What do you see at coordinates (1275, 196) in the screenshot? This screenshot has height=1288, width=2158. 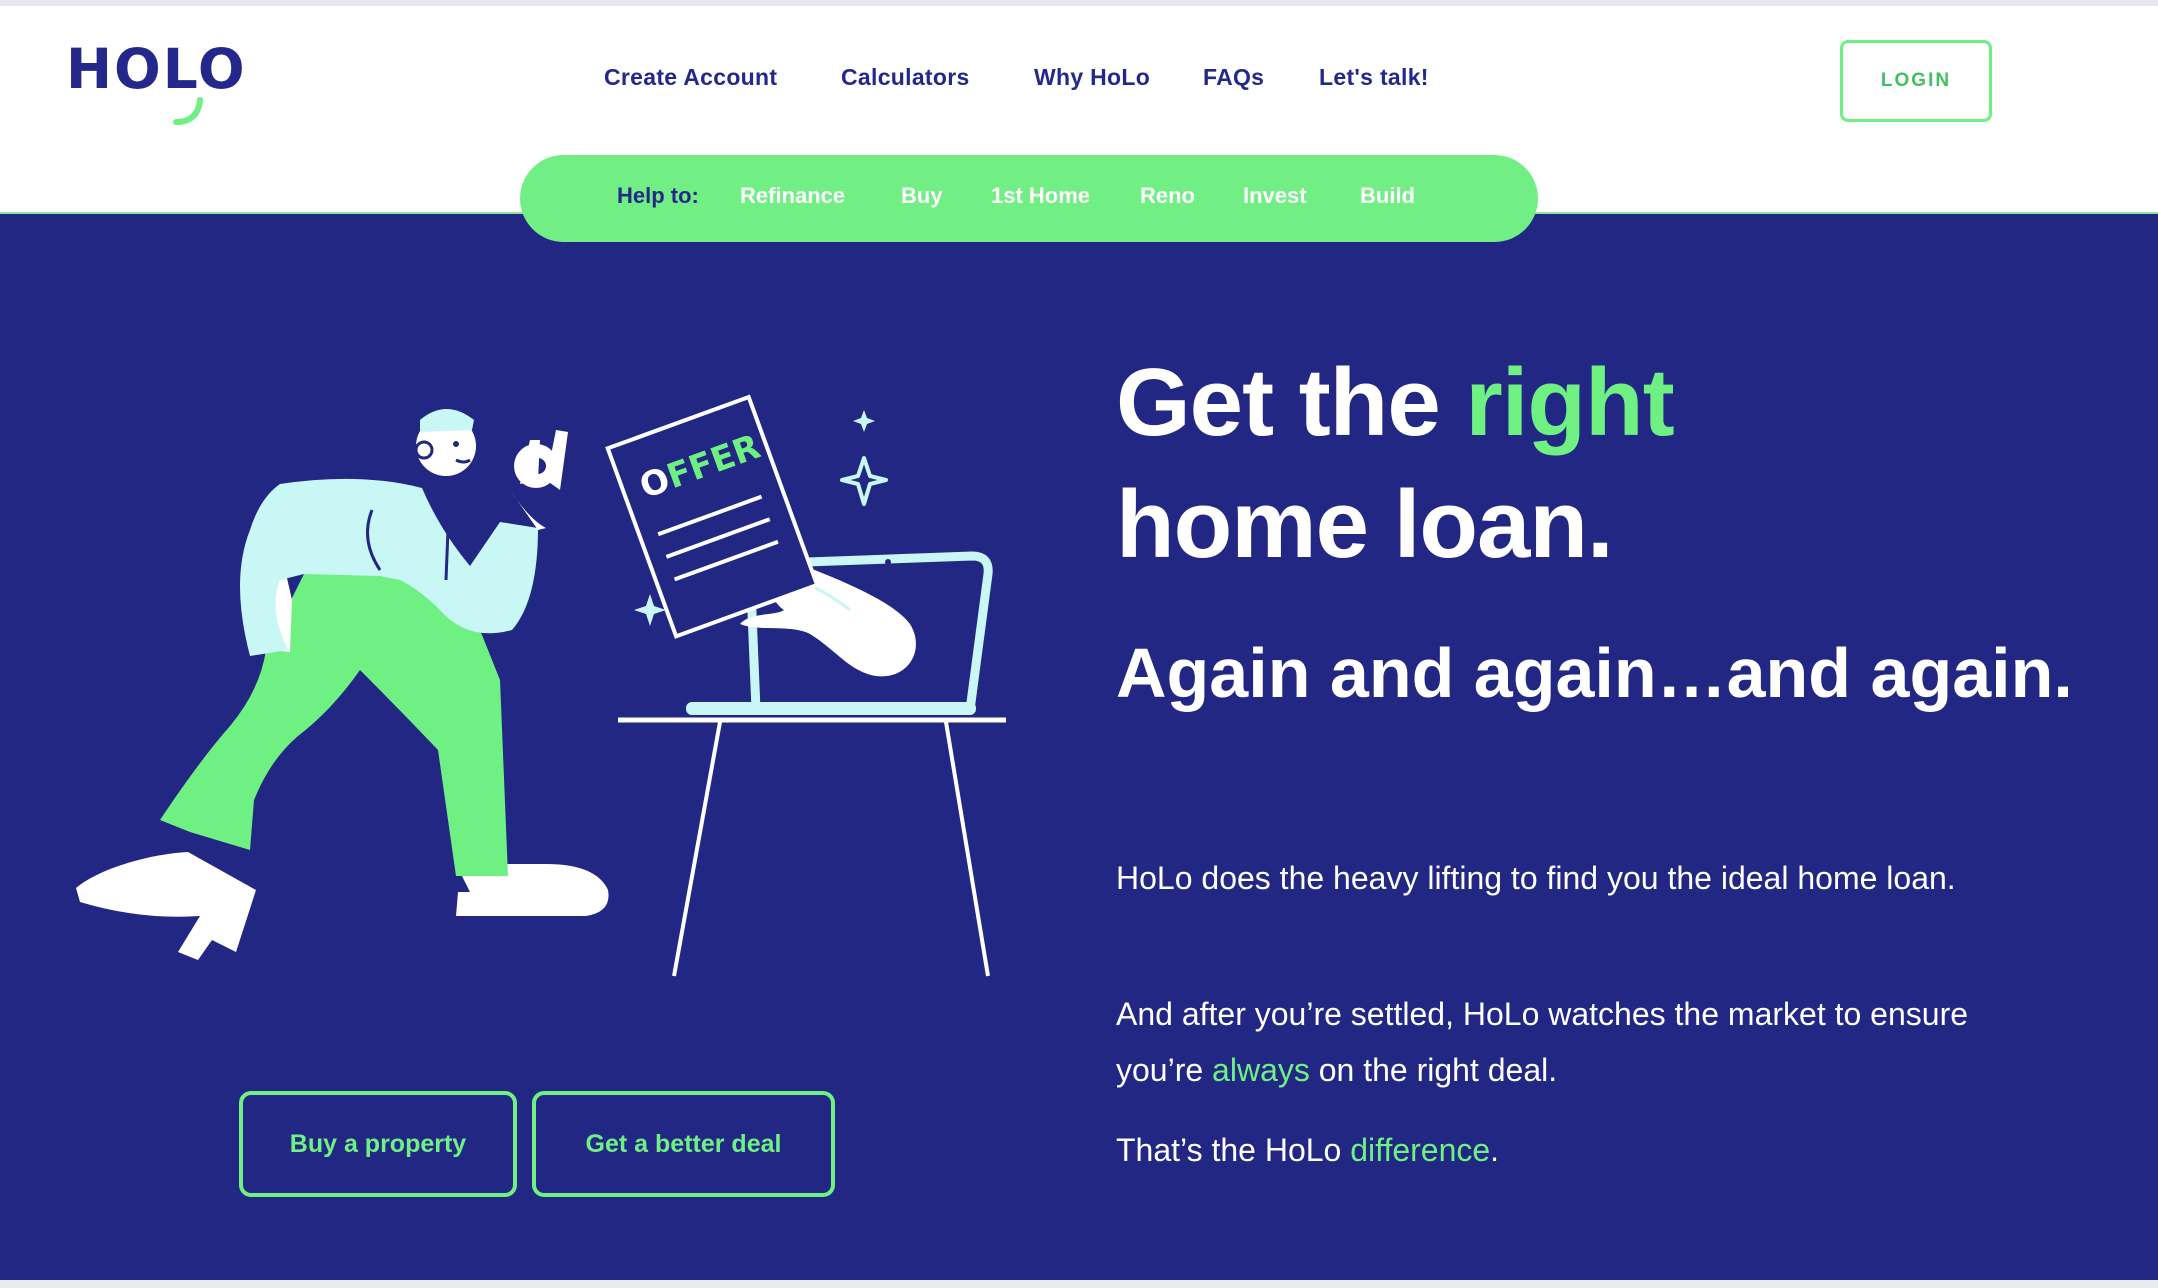 I see `subnav-invest: Invest` at bounding box center [1275, 196].